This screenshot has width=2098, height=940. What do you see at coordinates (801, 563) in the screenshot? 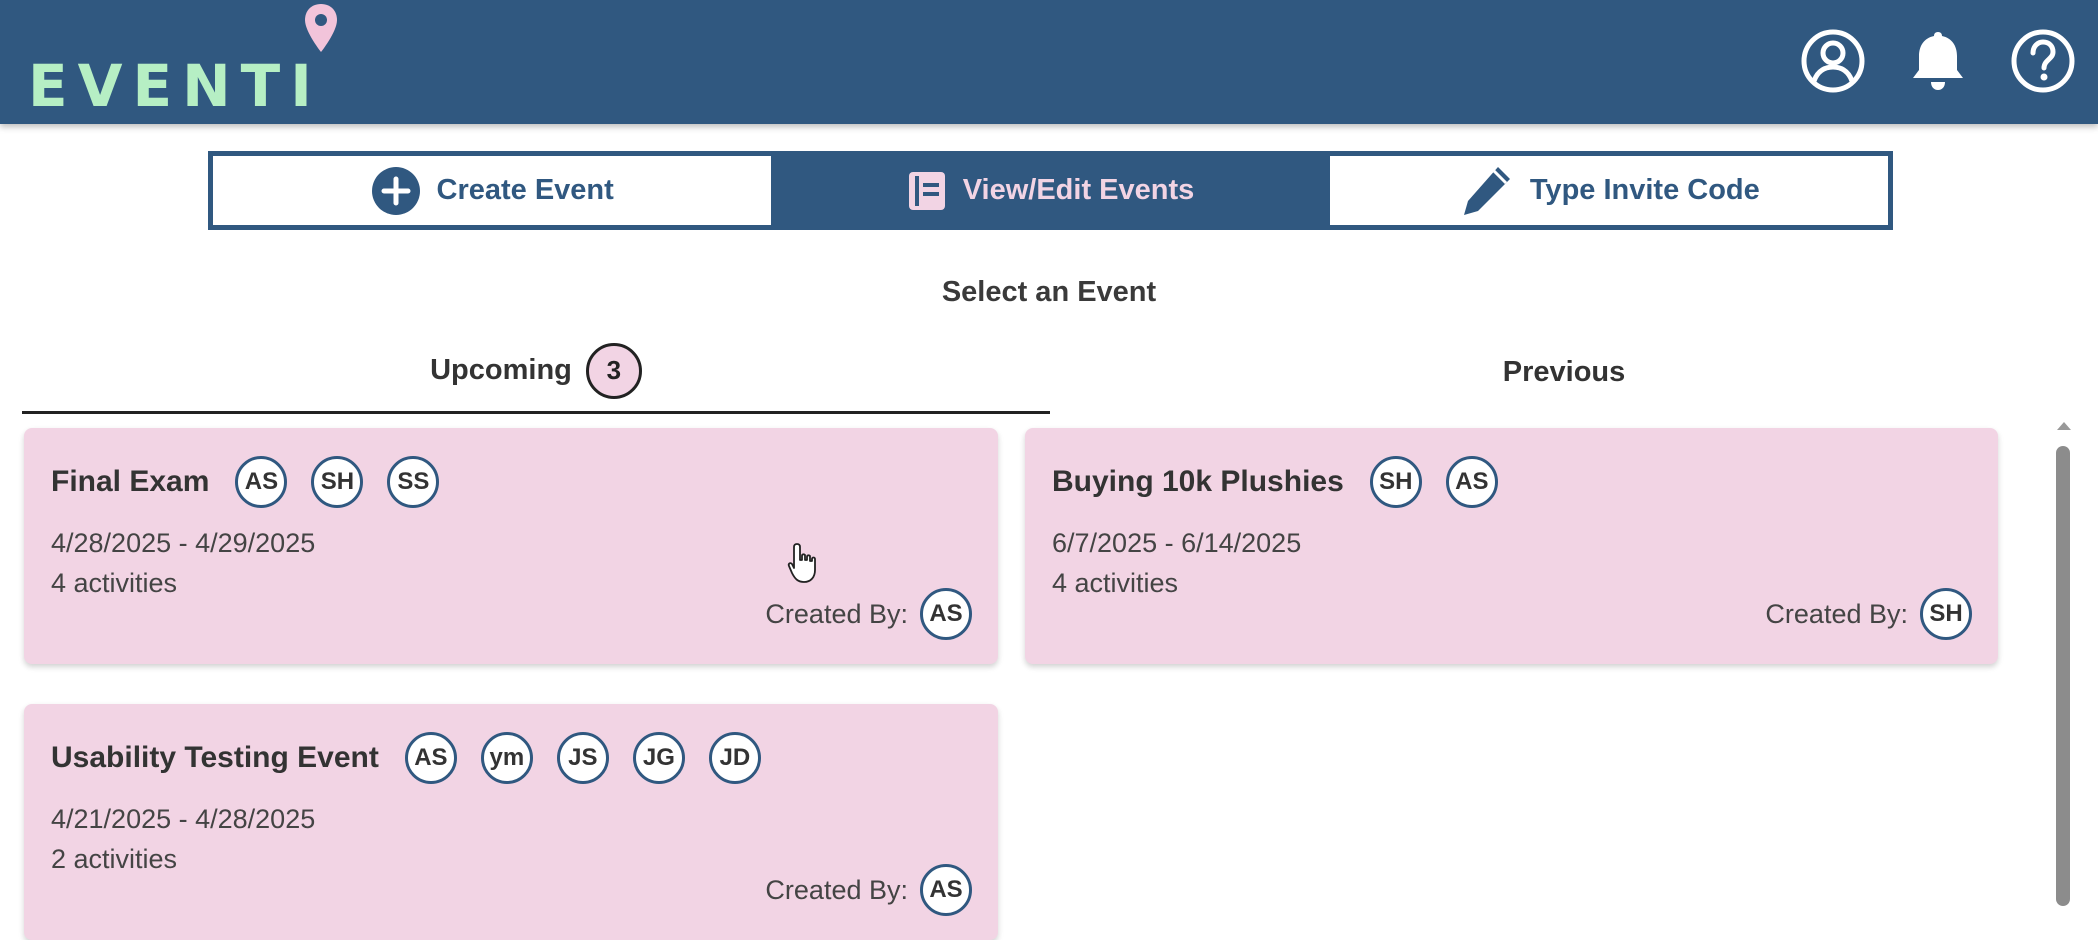
I see `hand-cursor-icon` at bounding box center [801, 563].